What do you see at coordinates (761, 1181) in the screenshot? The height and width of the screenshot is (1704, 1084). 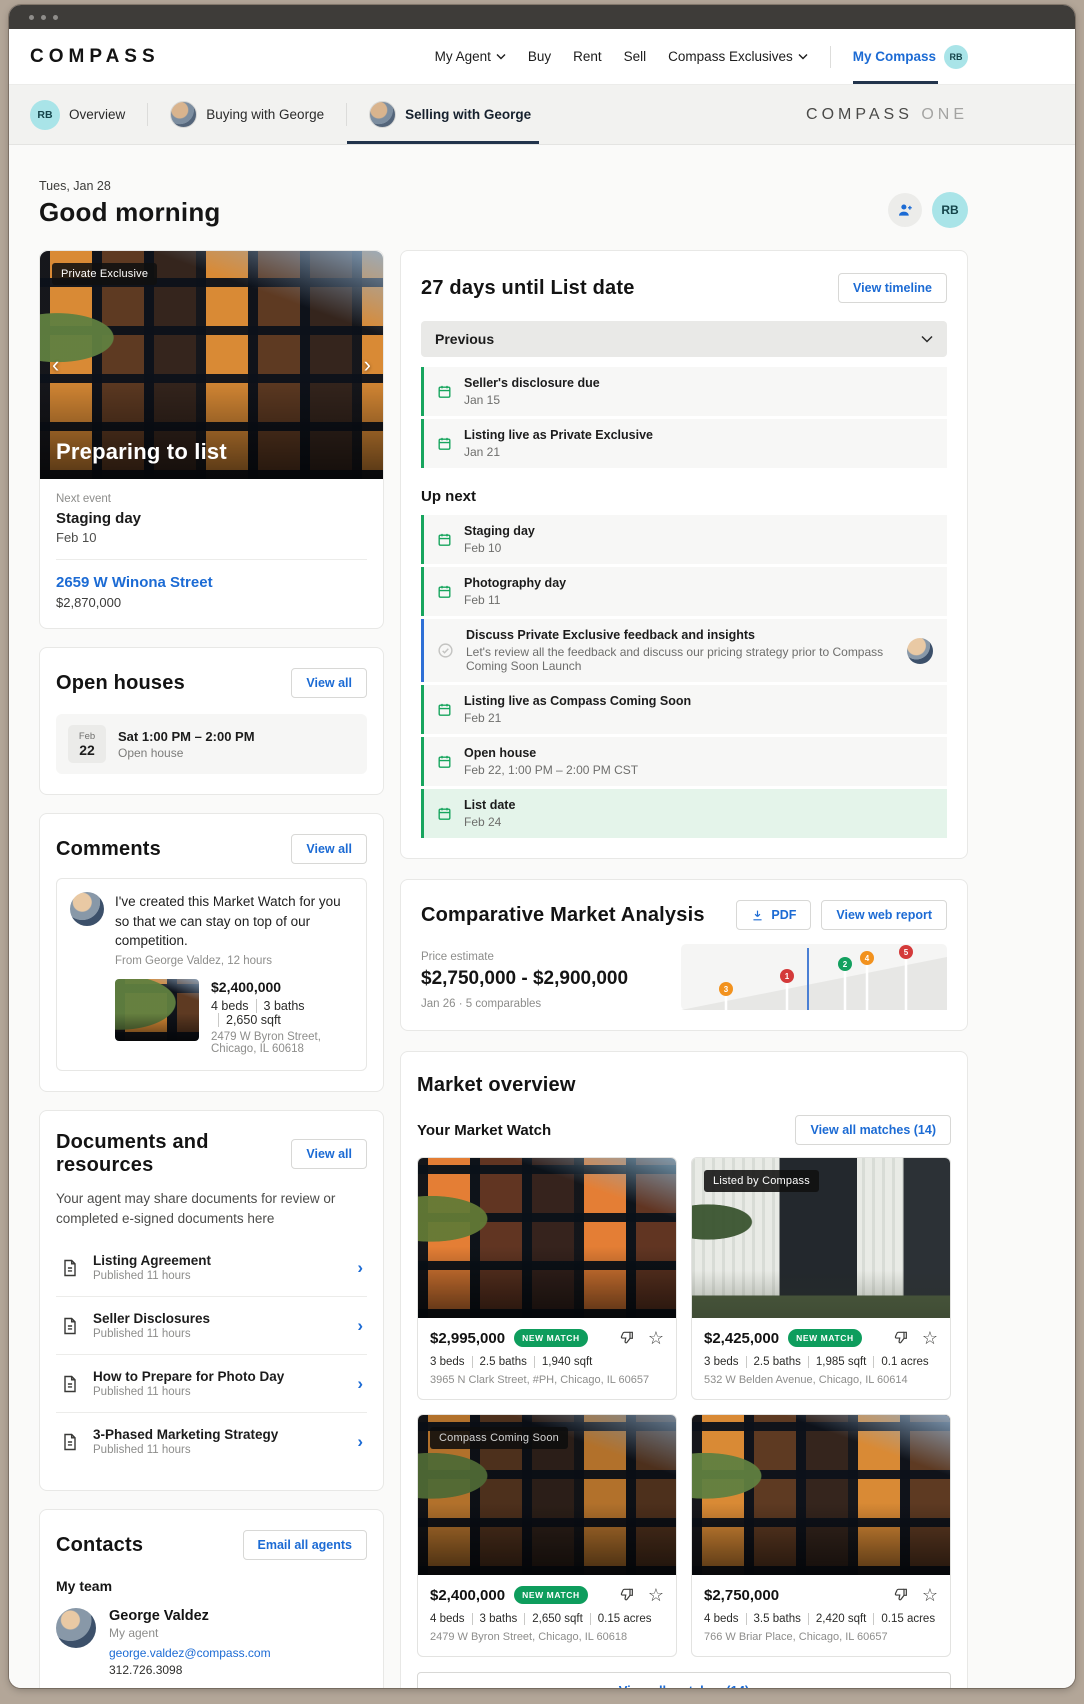 I see `photo-badge: Listed by Compass` at bounding box center [761, 1181].